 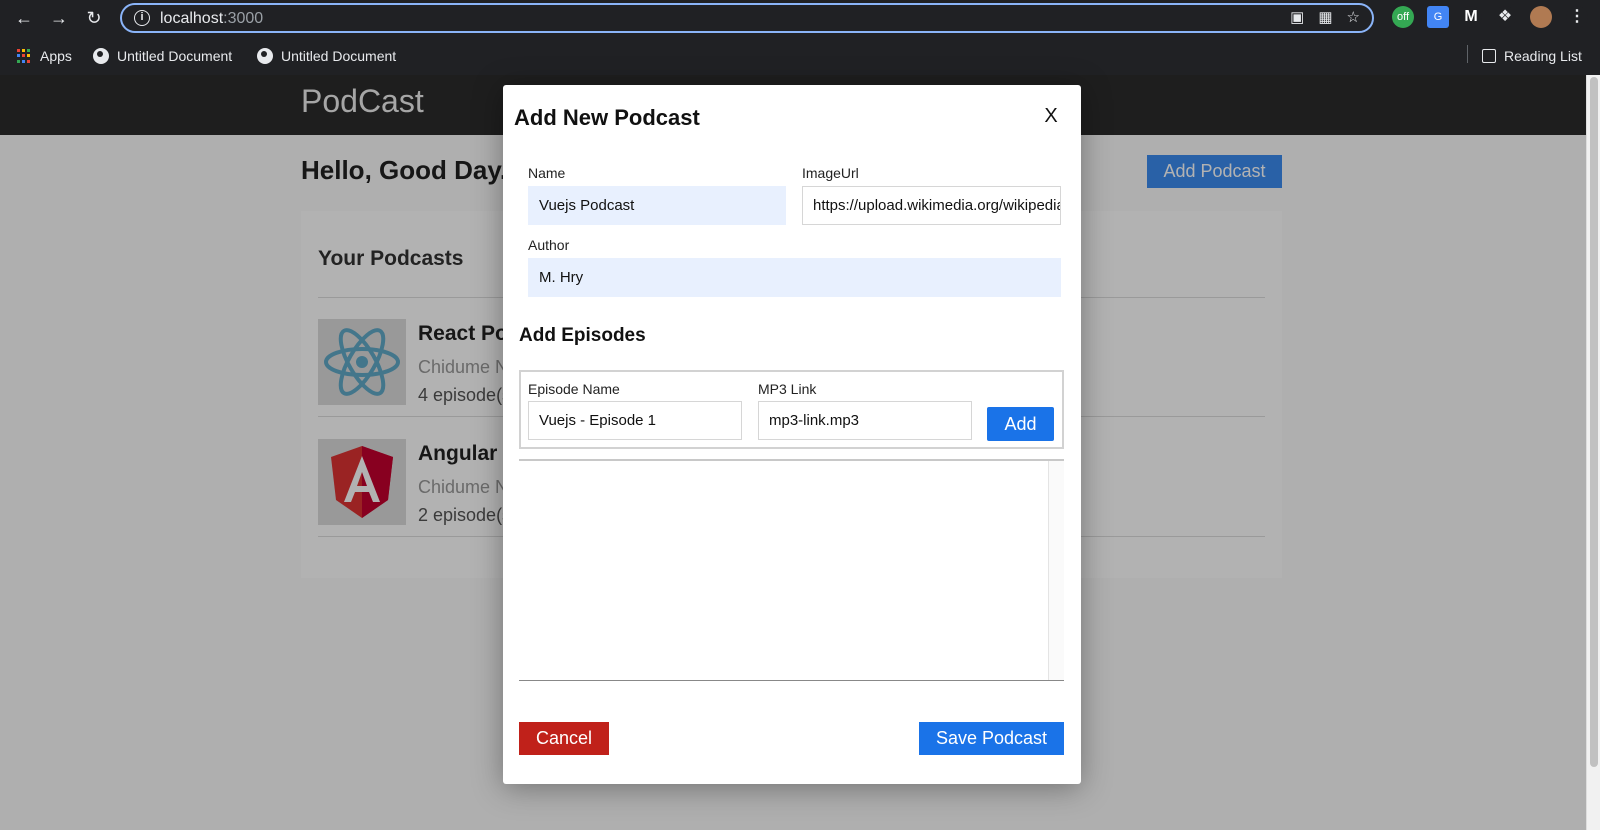 I want to click on add-episode-button: Add, so click(x=1020, y=424).